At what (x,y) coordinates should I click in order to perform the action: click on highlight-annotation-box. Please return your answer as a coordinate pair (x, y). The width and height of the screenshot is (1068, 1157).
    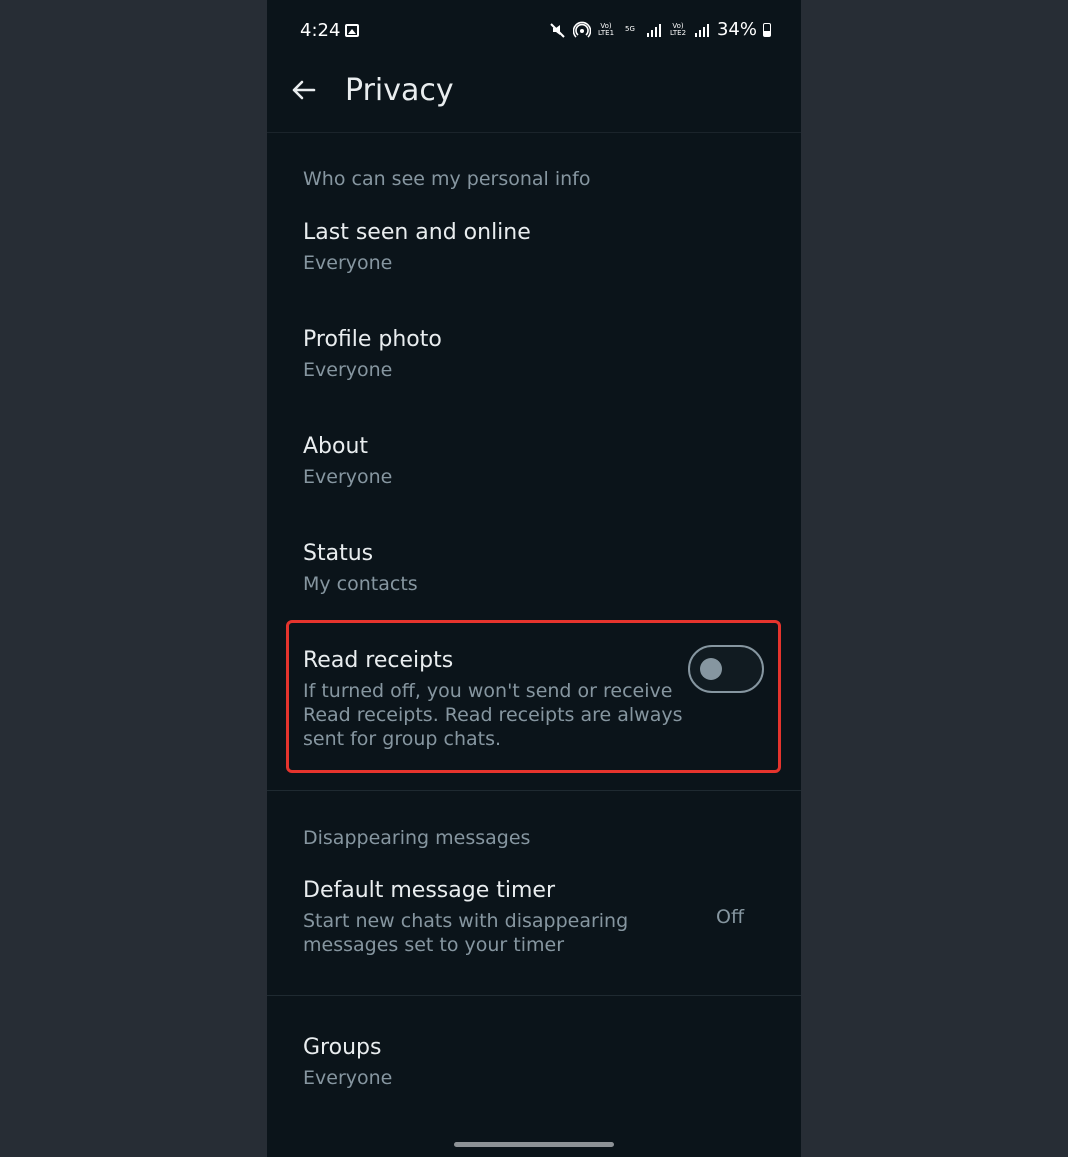
    Looking at the image, I should click on (533, 696).